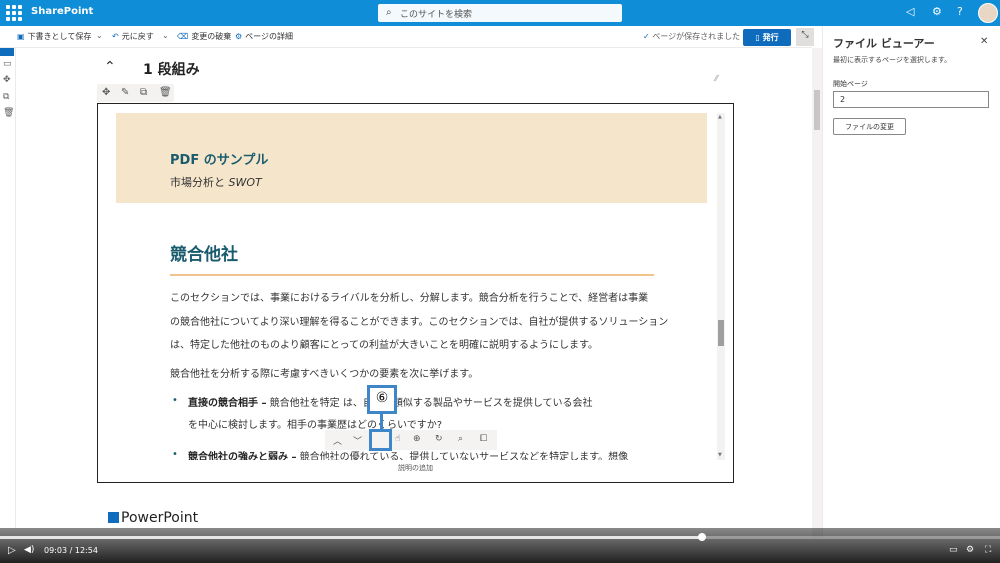 The image size is (1000, 563). Describe the element at coordinates (911, 99) in the screenshot. I see `start-page-input: 2` at that location.